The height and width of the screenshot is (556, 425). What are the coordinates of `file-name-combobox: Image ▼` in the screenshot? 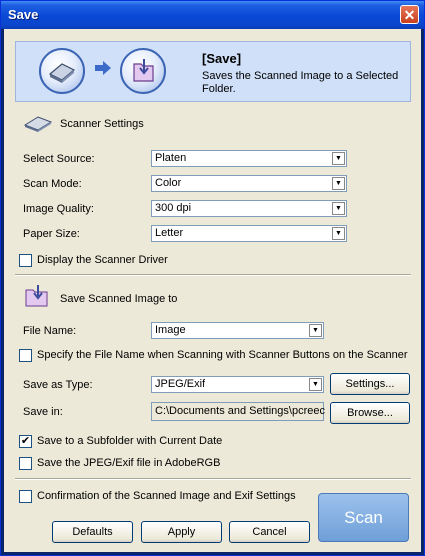 It's located at (237, 330).